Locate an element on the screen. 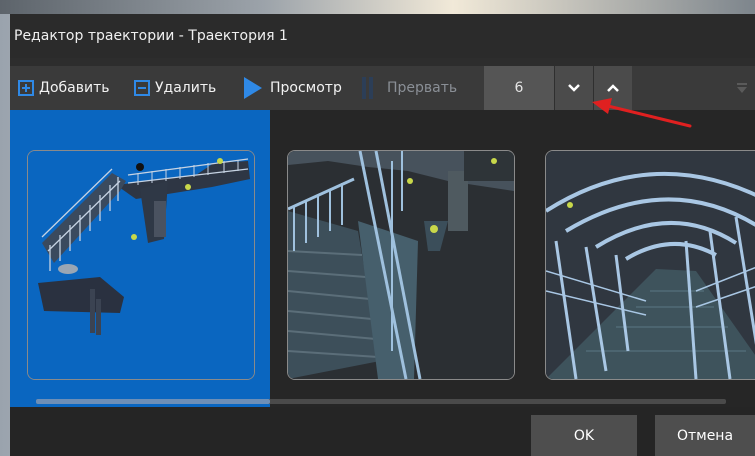 Image resolution: width=755 pixels, height=456 pixels. abort-button-label: Прервать is located at coordinates (422, 88).